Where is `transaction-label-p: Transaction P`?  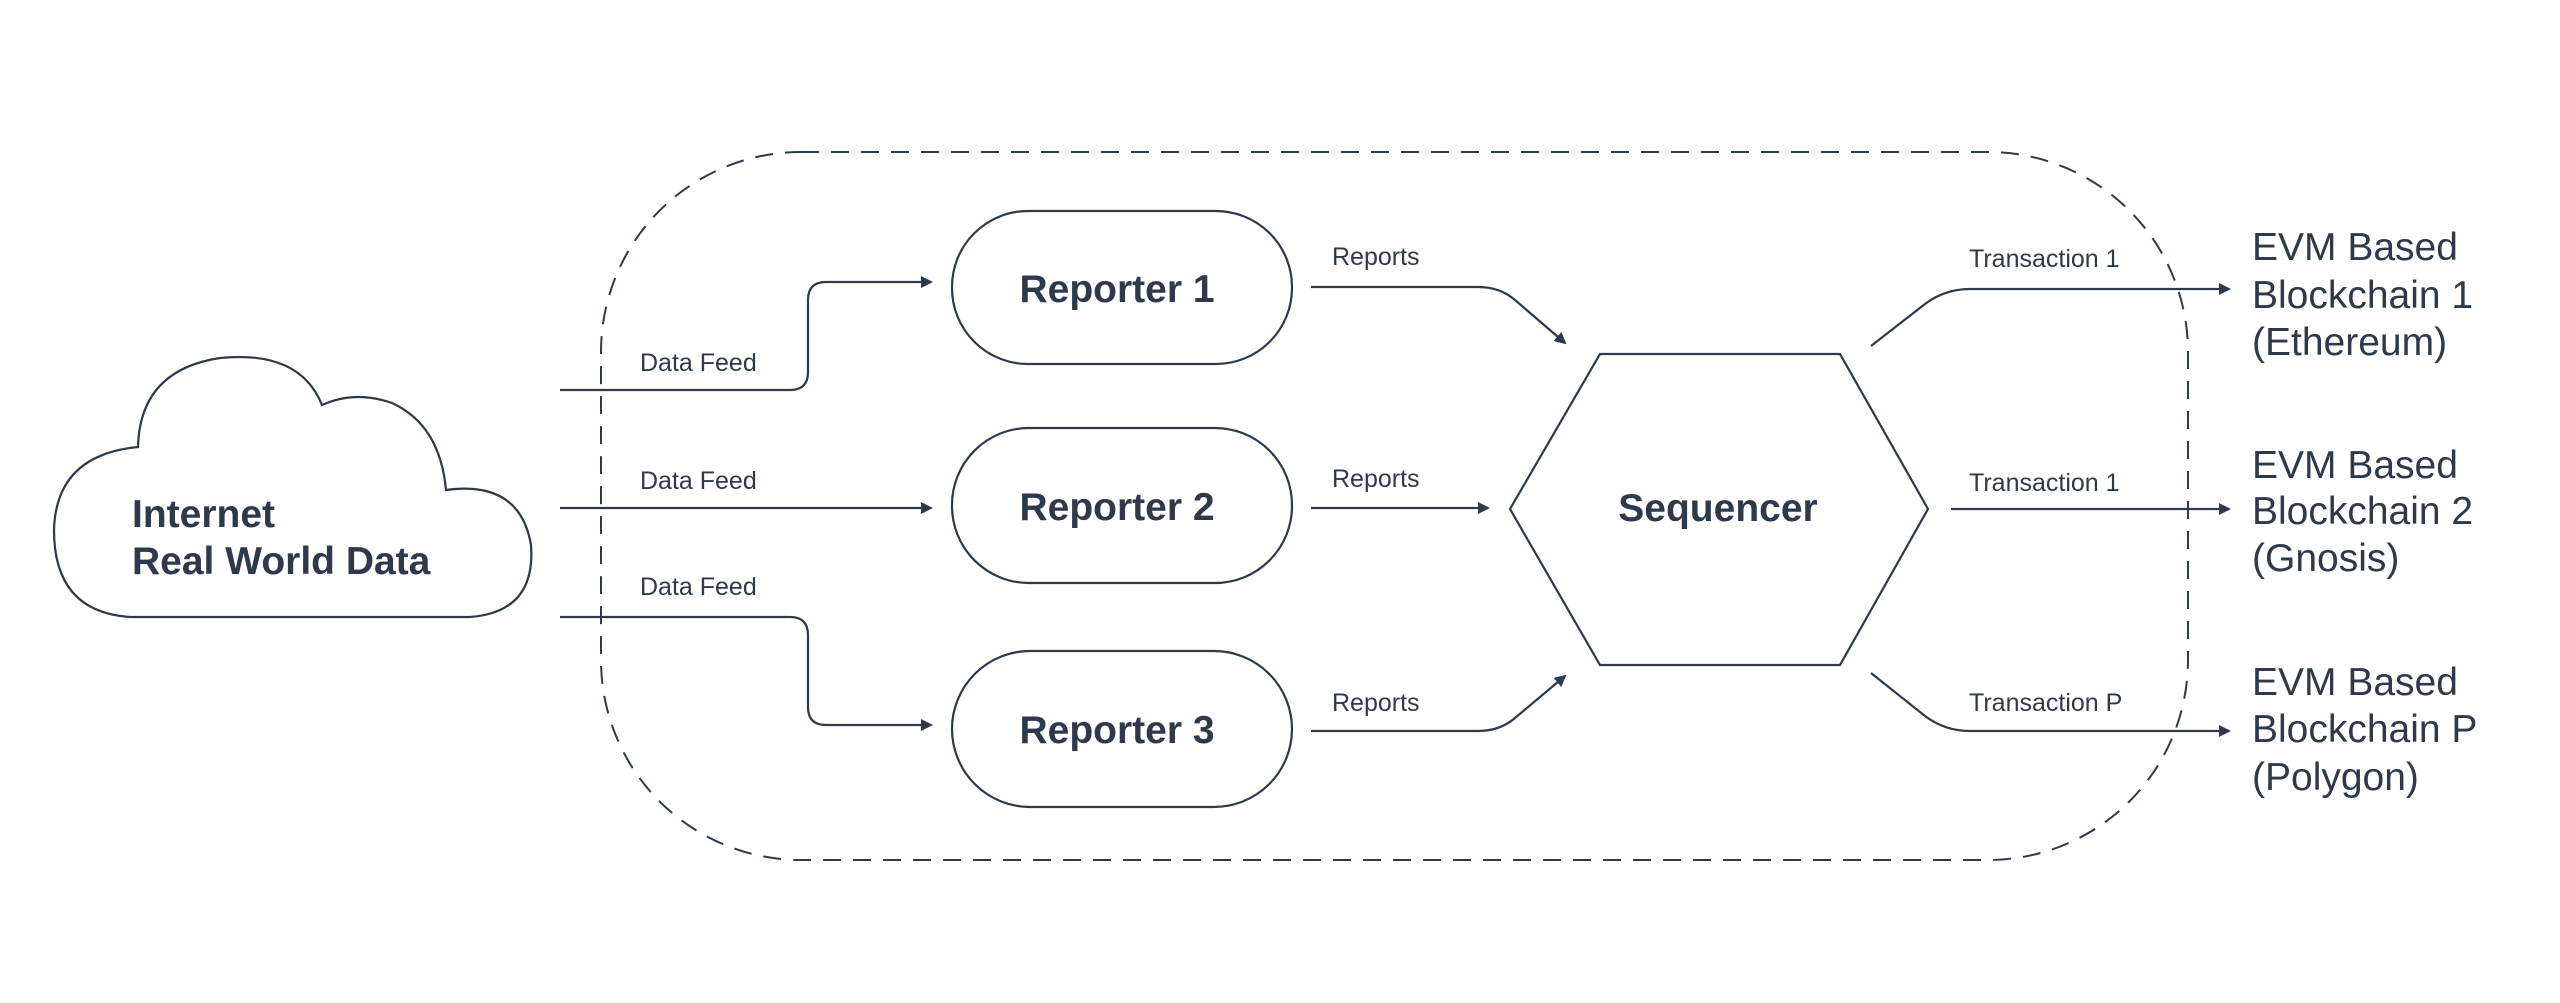 transaction-label-p: Transaction P is located at coordinates (2045, 703).